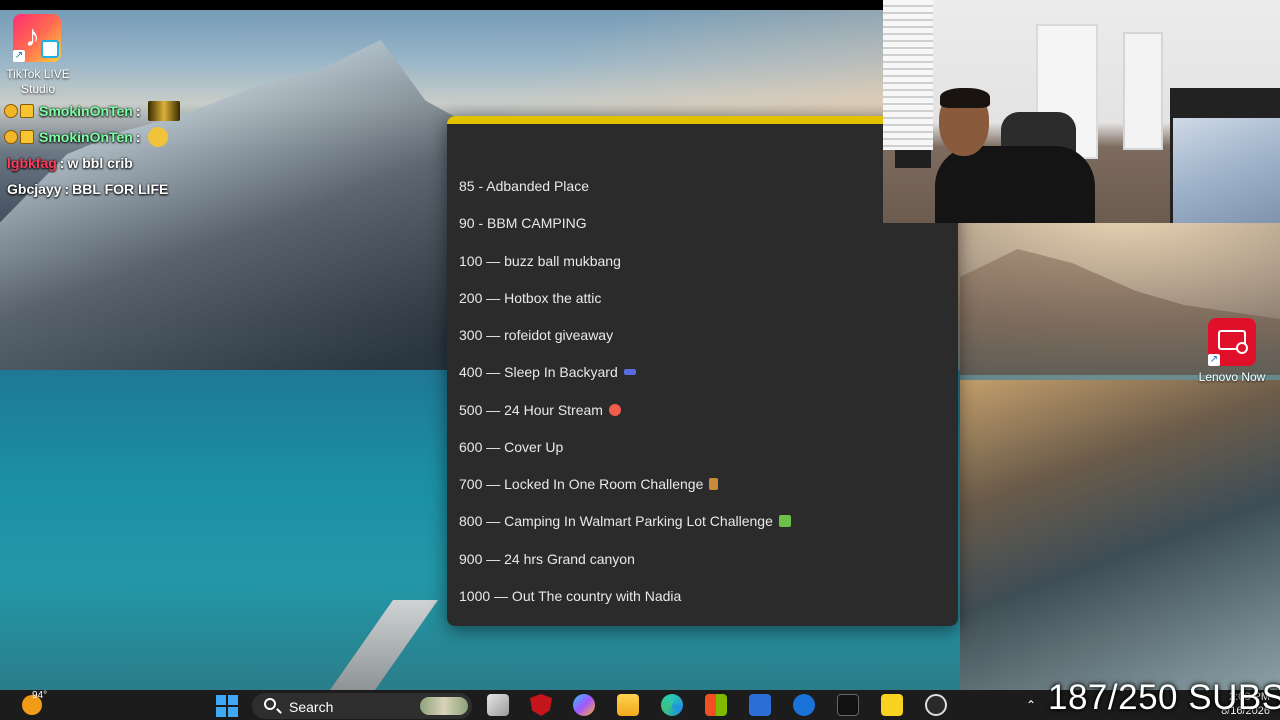 This screenshot has width=1280, height=720. Describe the element at coordinates (1081, 111) in the screenshot. I see `webcam-overlay` at that location.